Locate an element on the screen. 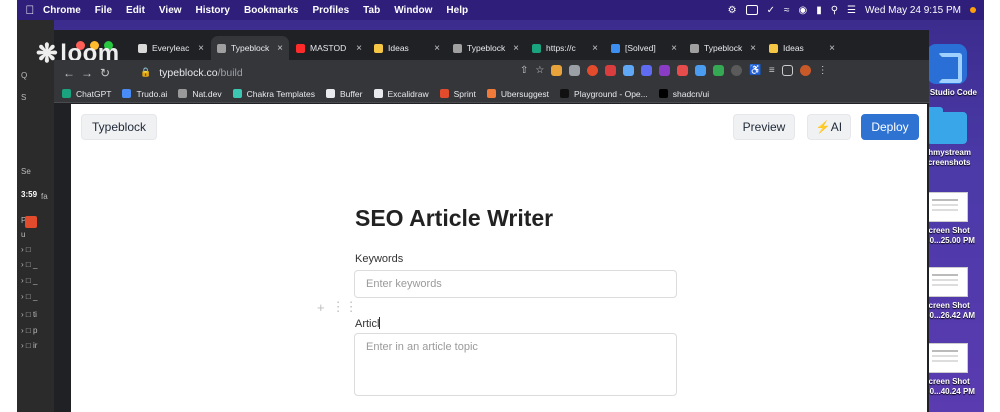 Image resolution: width=1000 pixels, height=412 pixels. profile-avatar is located at coordinates (805, 70).